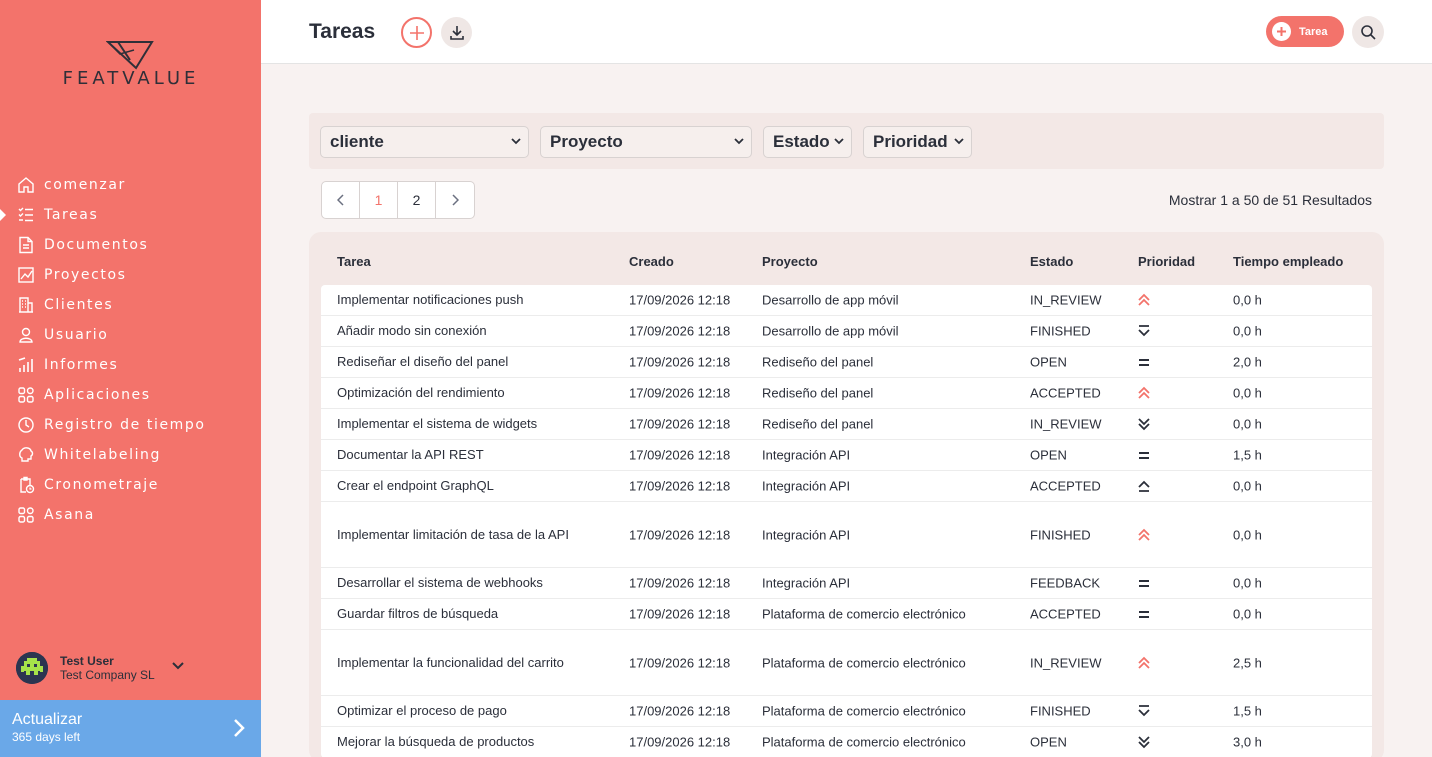  Describe the element at coordinates (422, 710) in the screenshot. I see `task-cell: Optimizar el proceso de pago` at that location.